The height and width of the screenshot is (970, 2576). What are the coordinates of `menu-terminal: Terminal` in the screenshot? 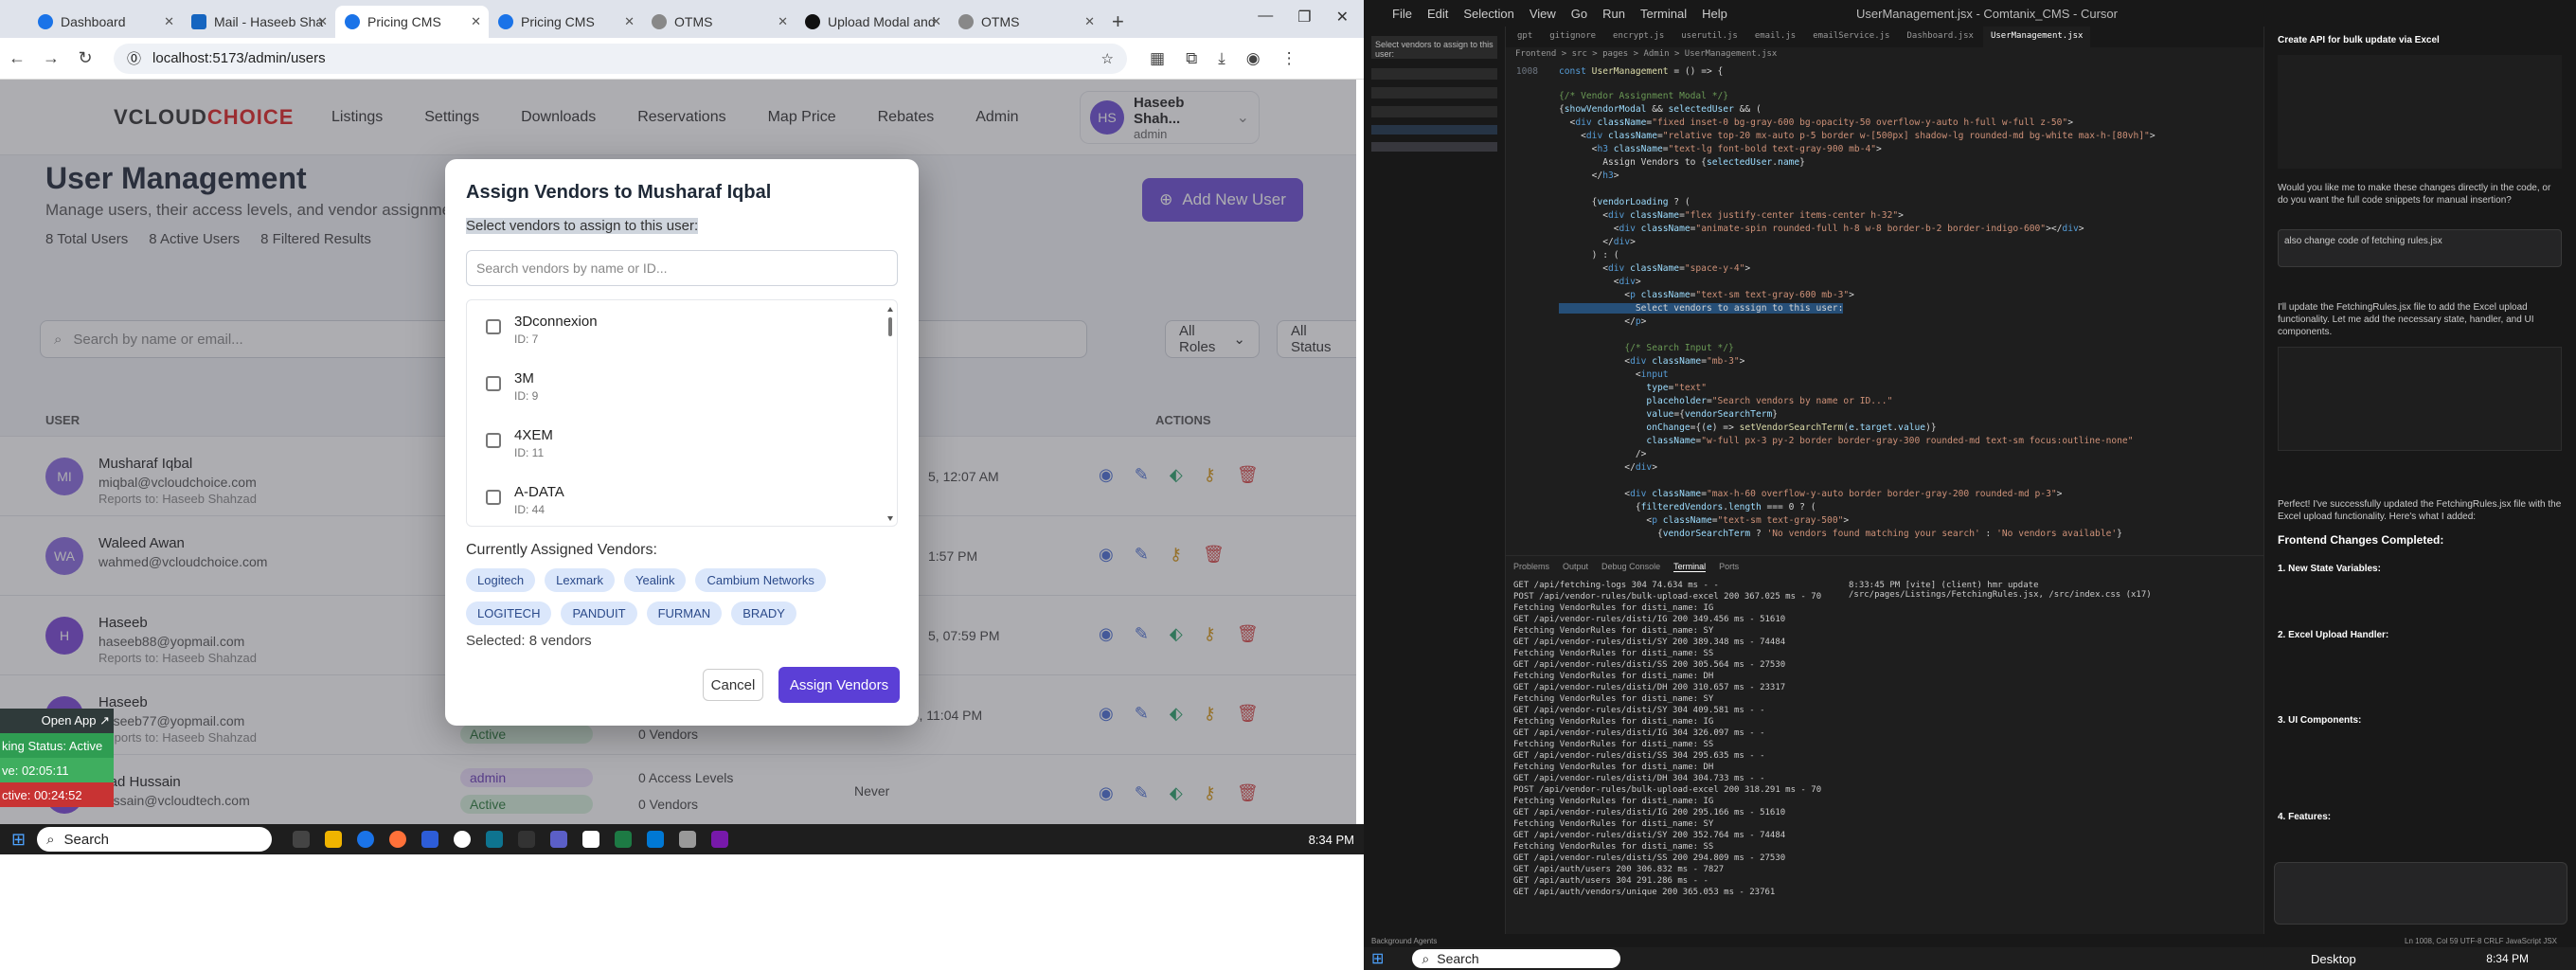 It's located at (1663, 14).